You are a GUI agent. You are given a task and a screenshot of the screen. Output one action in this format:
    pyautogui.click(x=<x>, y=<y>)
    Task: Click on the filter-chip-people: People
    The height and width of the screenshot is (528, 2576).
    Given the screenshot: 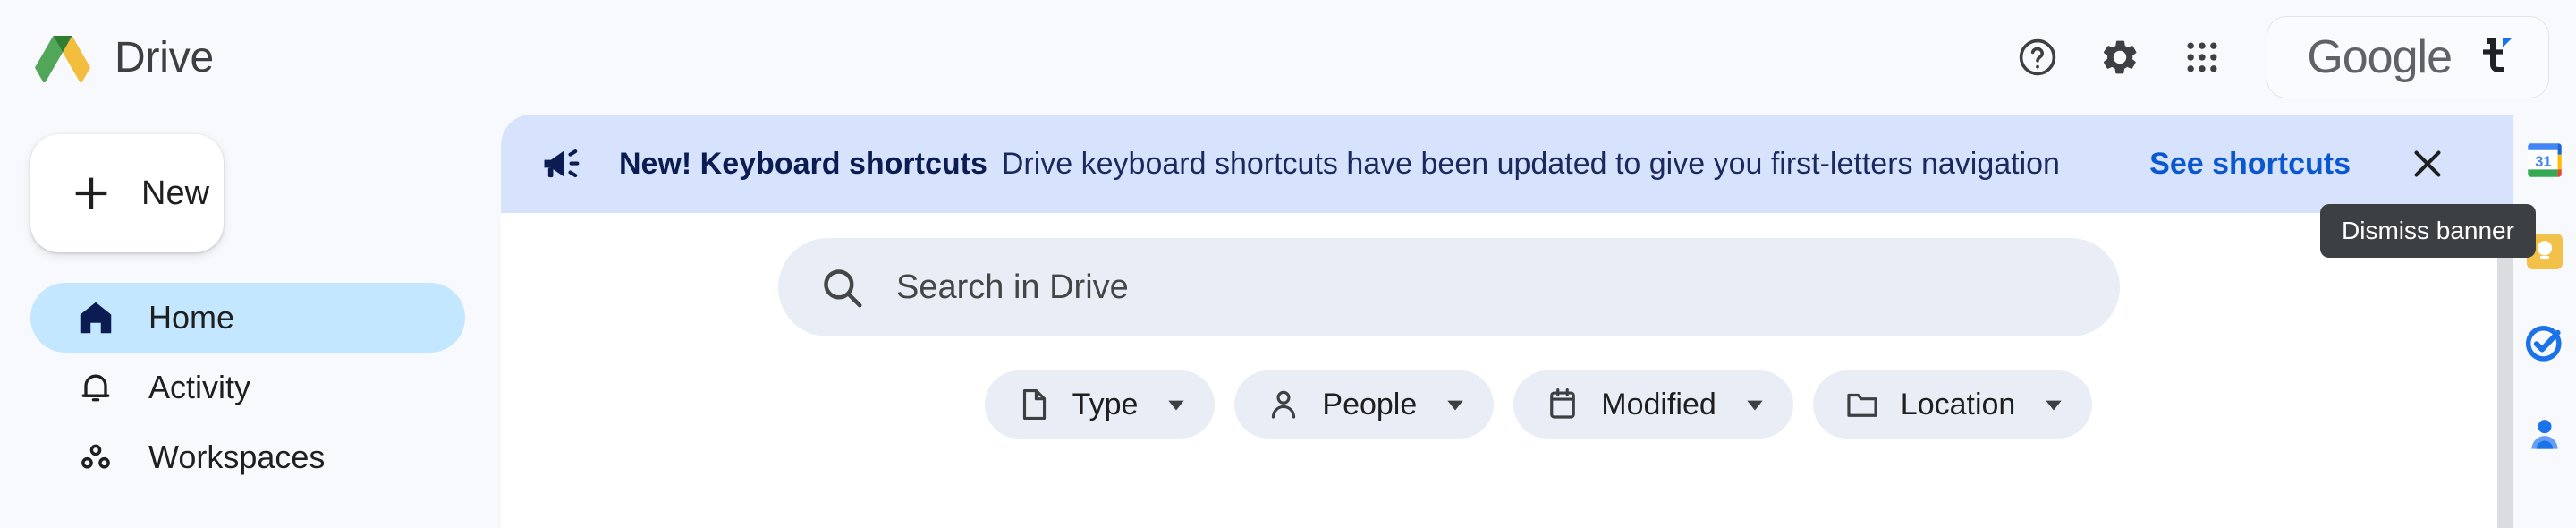 What is the action you would take?
    pyautogui.click(x=1364, y=404)
    